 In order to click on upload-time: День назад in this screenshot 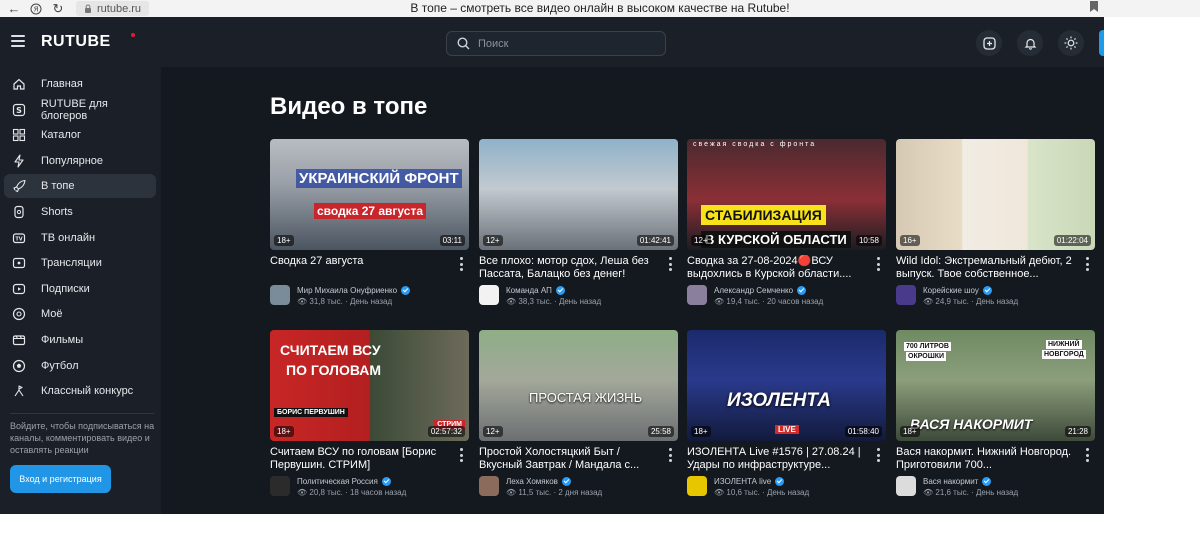, I will do `click(788, 492)`.